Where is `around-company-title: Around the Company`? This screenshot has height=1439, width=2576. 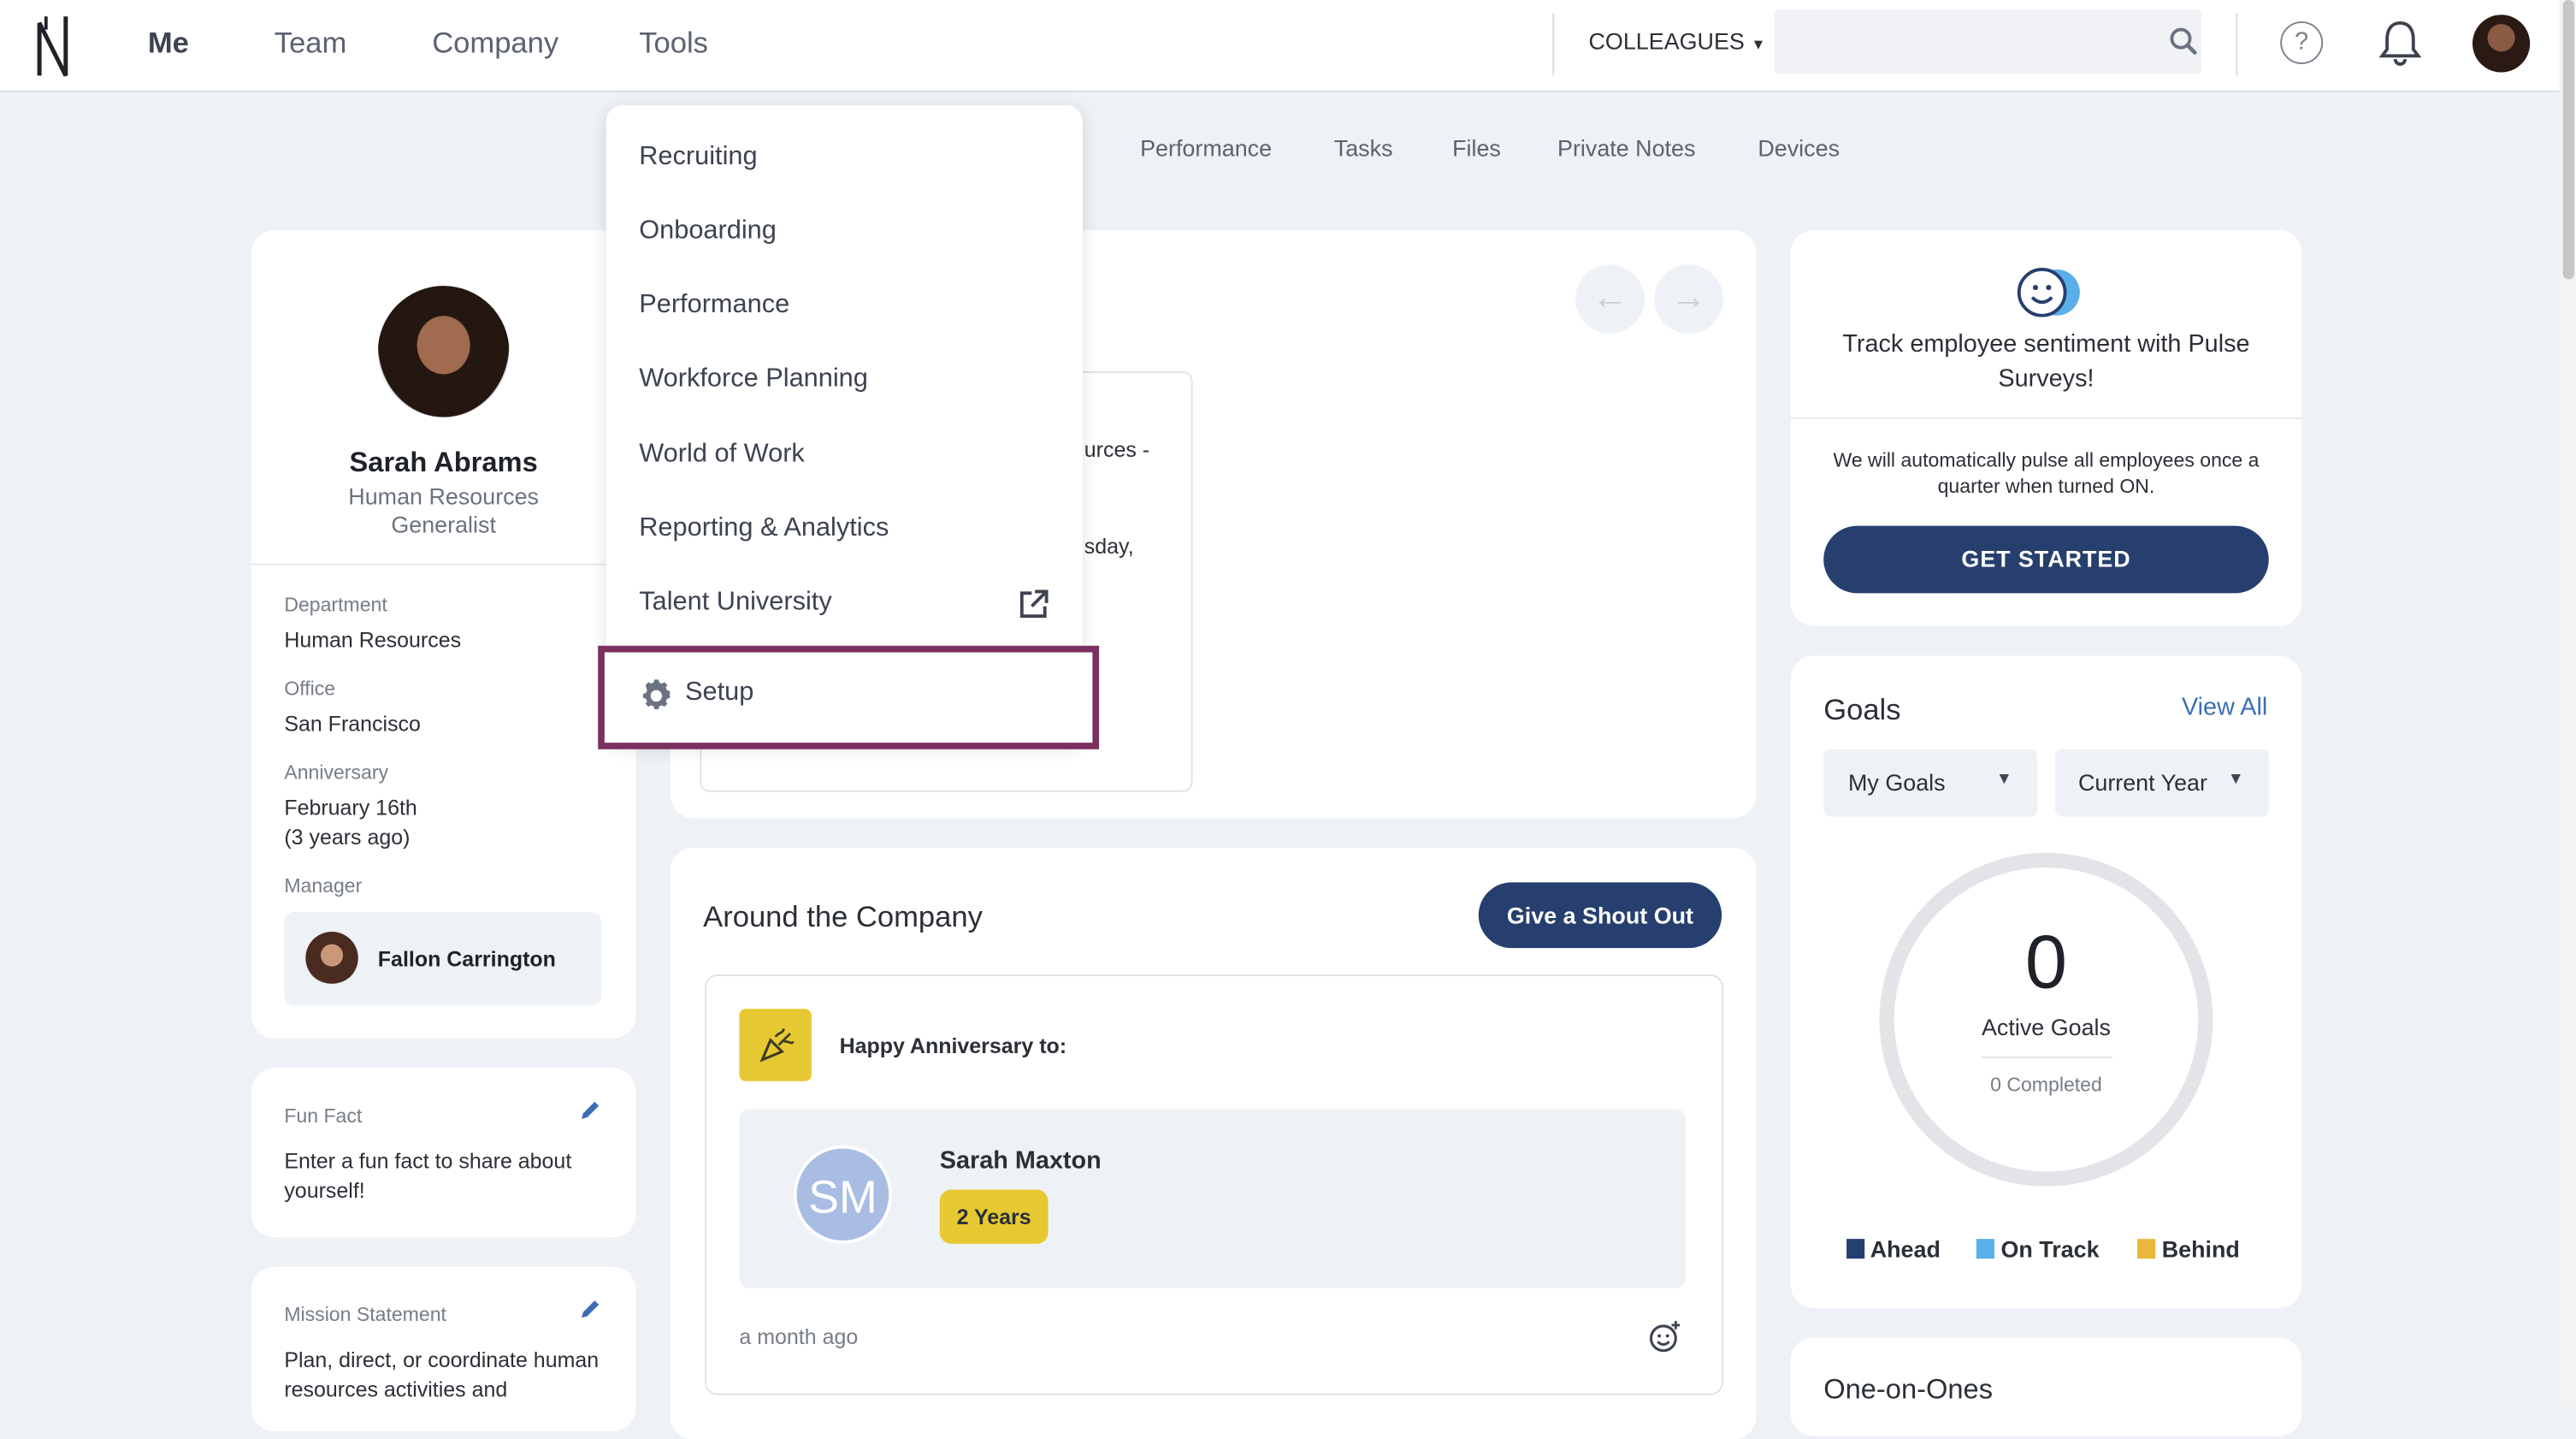 around-company-title: Around the Company is located at coordinates (843, 916).